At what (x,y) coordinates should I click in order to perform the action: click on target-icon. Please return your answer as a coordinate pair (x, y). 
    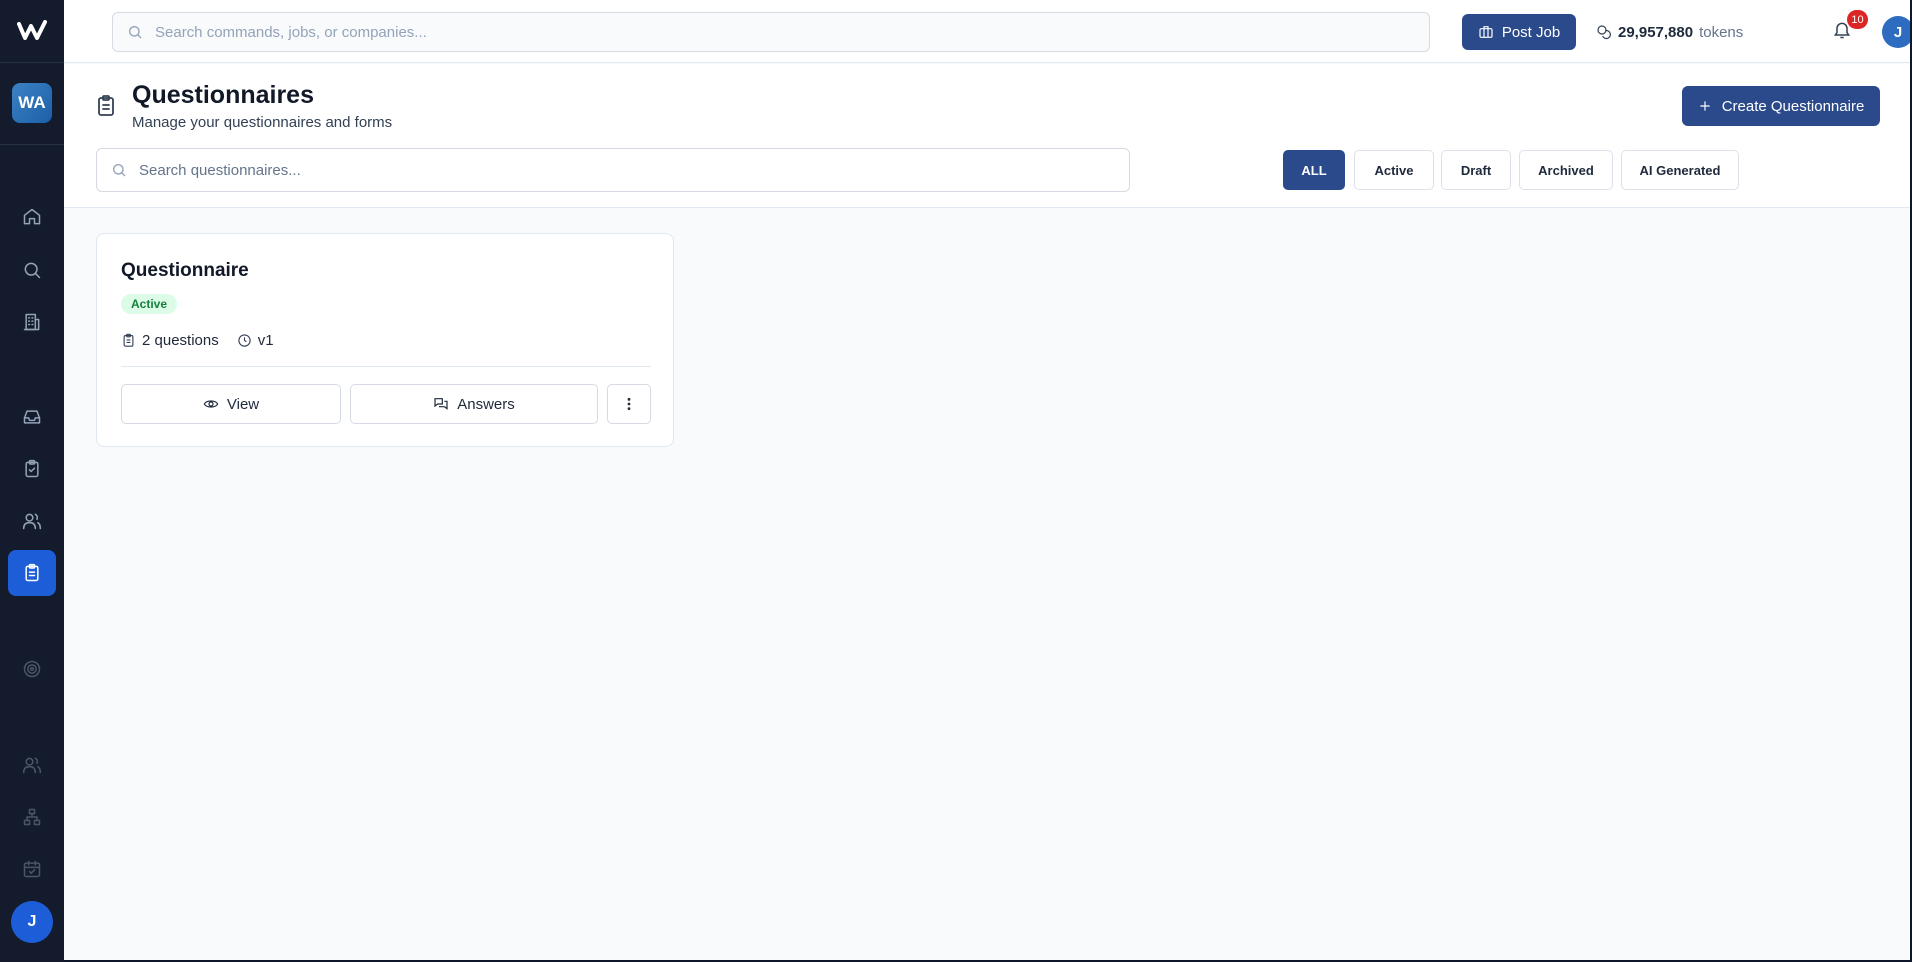
    Looking at the image, I should click on (32, 669).